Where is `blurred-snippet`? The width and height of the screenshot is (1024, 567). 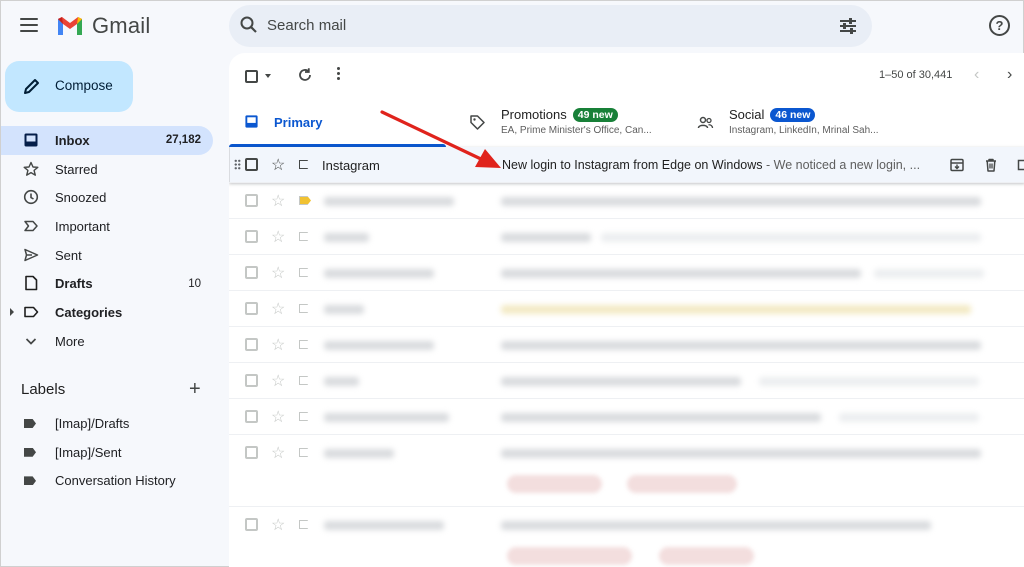 blurred-snippet is located at coordinates (929, 273).